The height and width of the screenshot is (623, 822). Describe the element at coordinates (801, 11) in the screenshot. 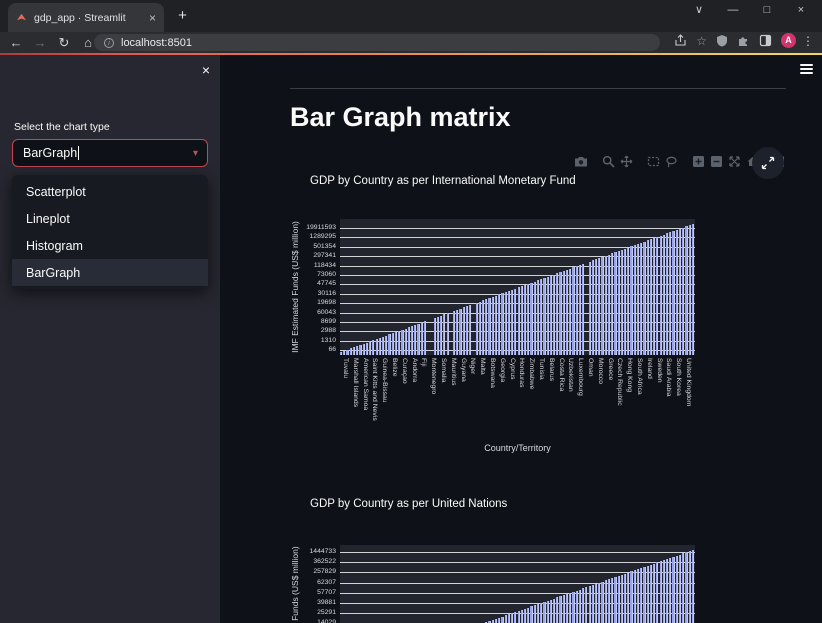

I see `window-close-icon: ×` at that location.